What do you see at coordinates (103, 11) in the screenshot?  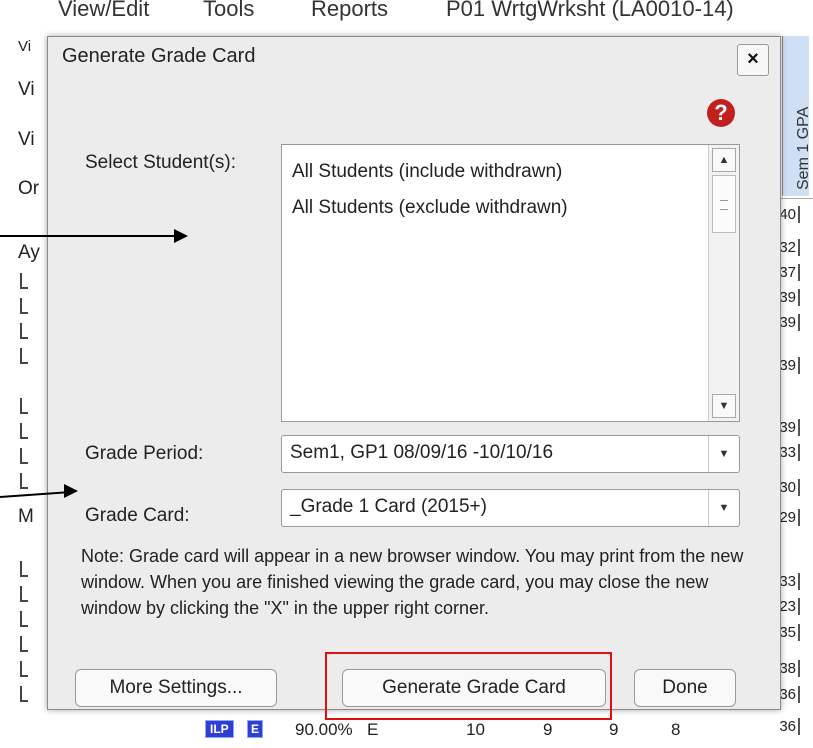 I see `menu-view-edit: View/Edit` at bounding box center [103, 11].